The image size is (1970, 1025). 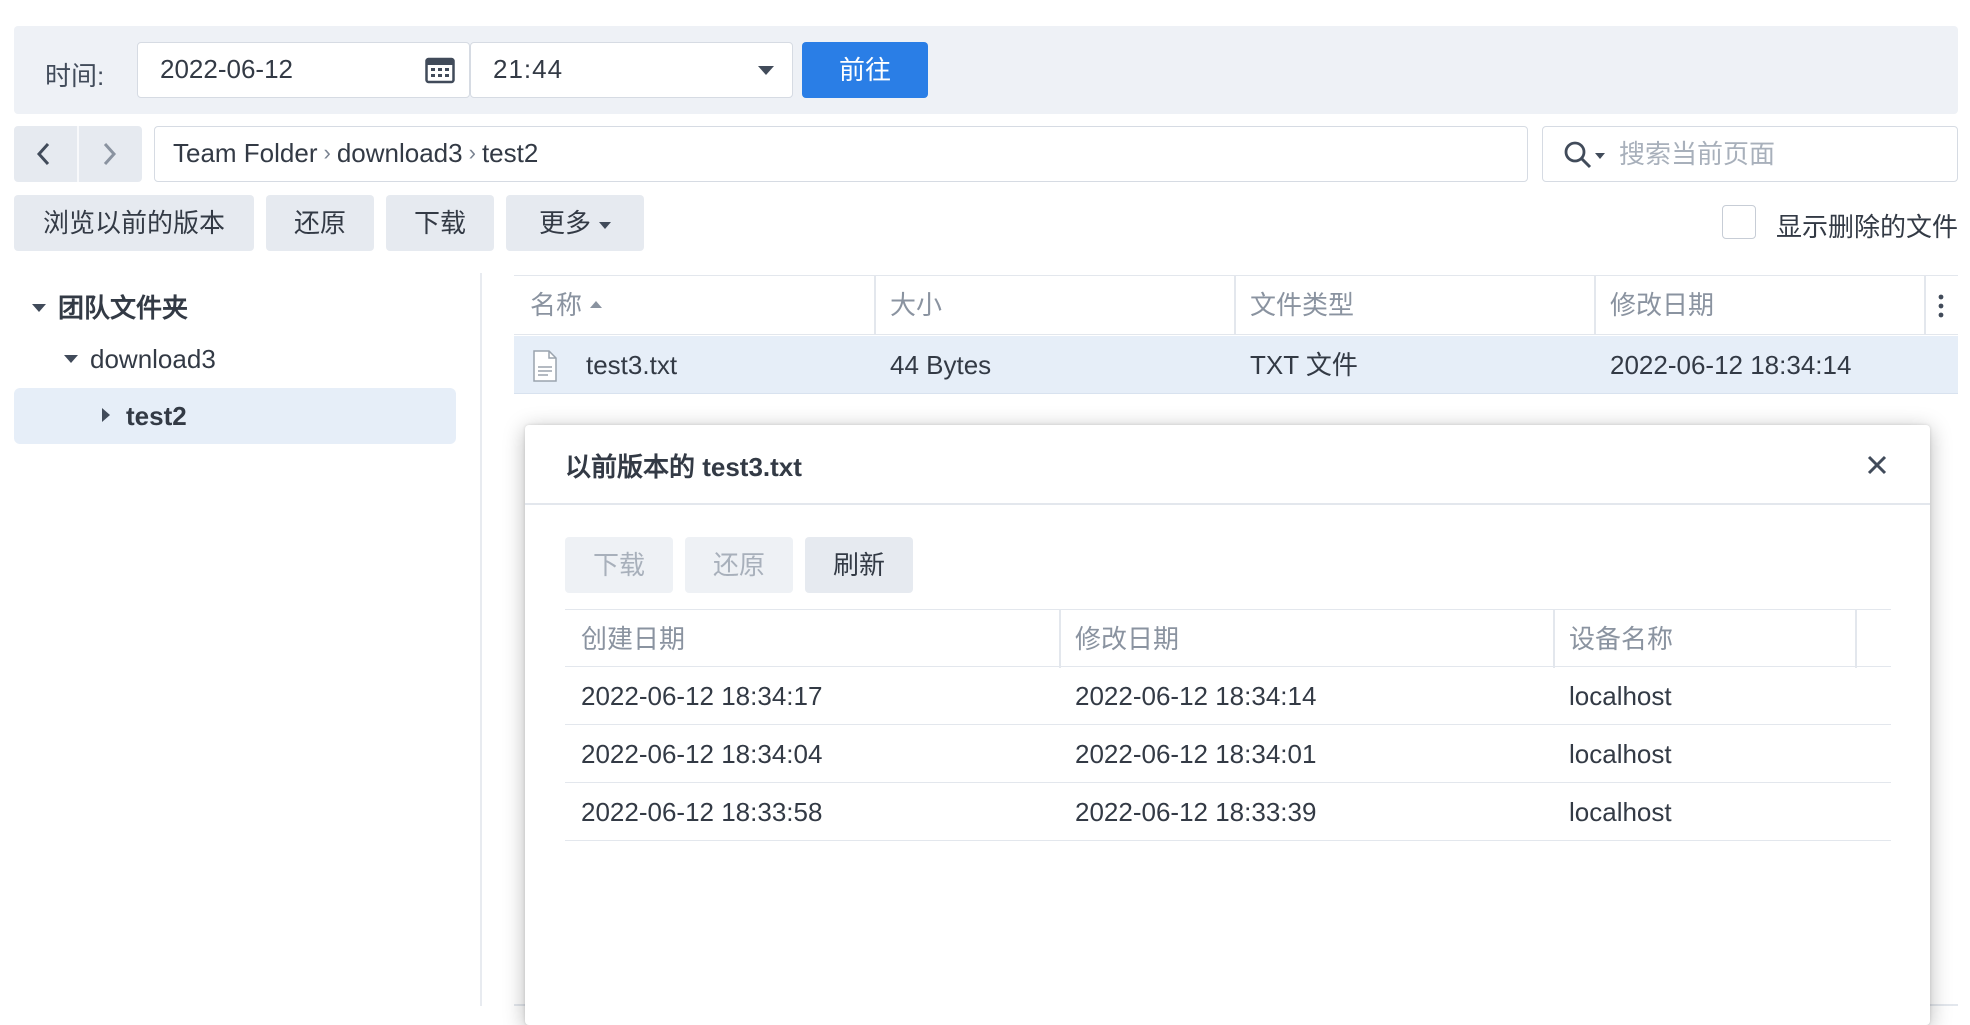 I want to click on tree-item-test2: test2, so click(x=235, y=416).